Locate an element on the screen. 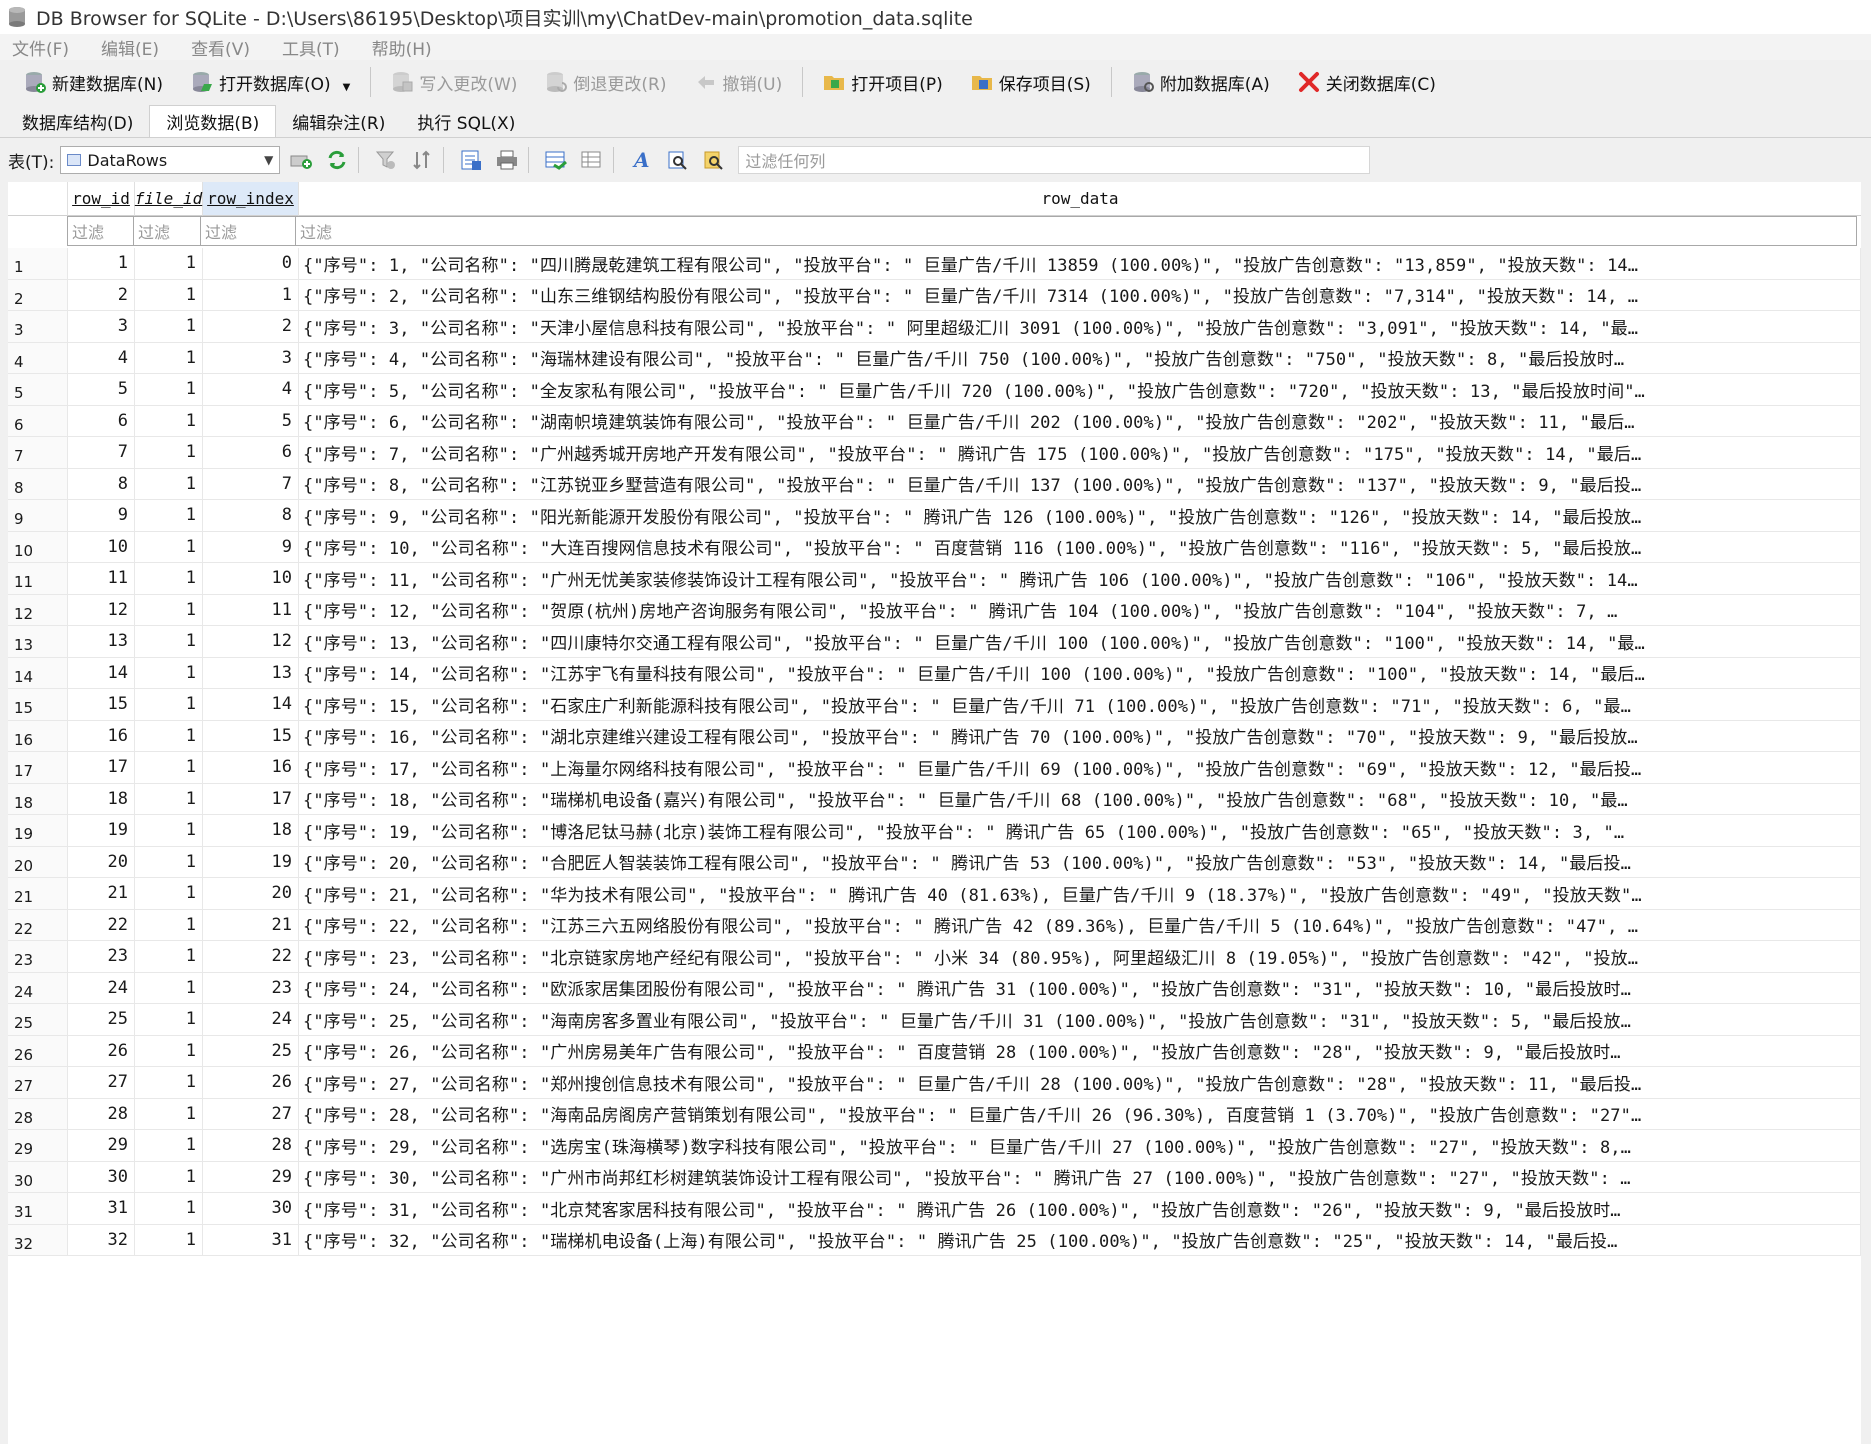 Image resolution: width=1871 pixels, height=1444 pixels. add-record-icon is located at coordinates (301, 160).